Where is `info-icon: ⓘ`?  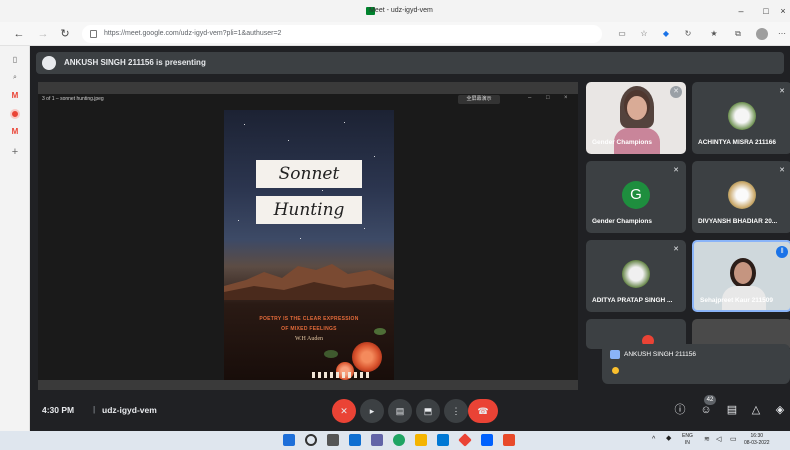
info-icon: ⓘ is located at coordinates (680, 410).